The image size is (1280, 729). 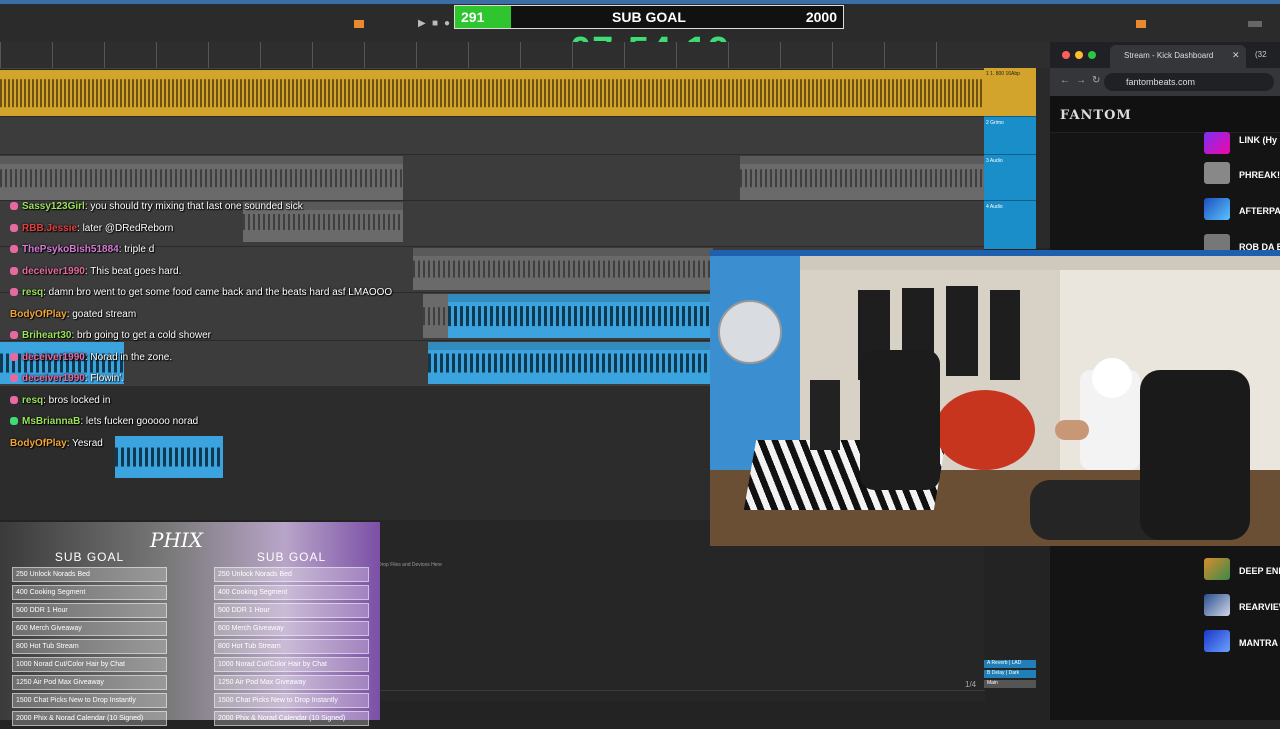 What do you see at coordinates (1255, 24) in the screenshot?
I see `cpu-meter` at bounding box center [1255, 24].